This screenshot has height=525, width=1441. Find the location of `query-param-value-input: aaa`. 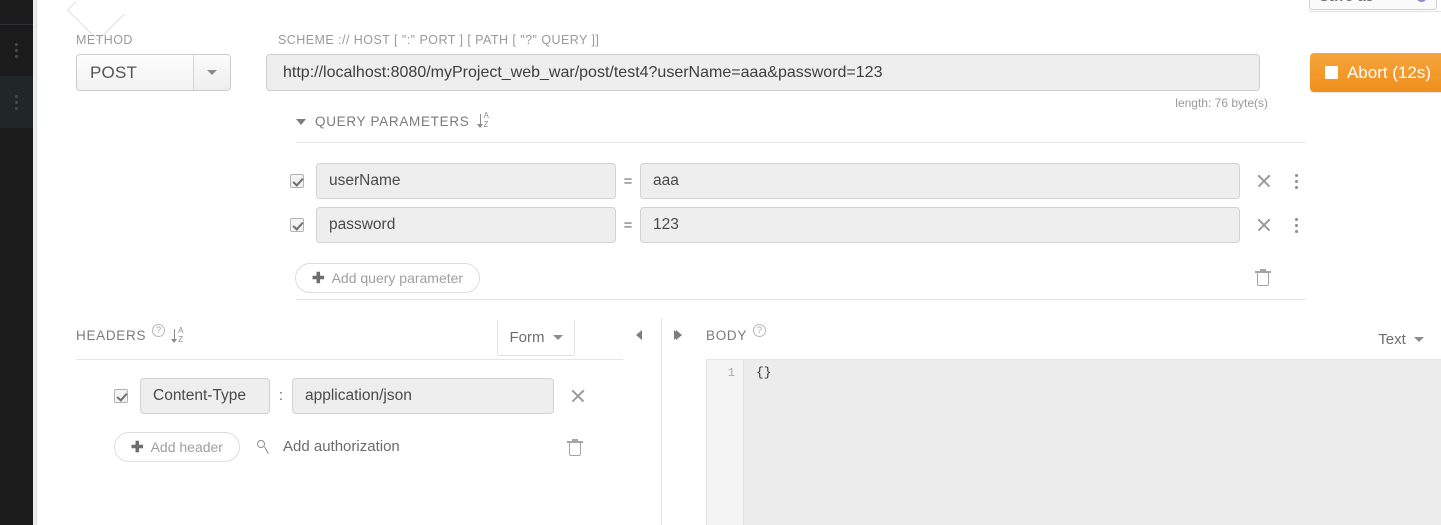

query-param-value-input: aaa is located at coordinates (940, 181).